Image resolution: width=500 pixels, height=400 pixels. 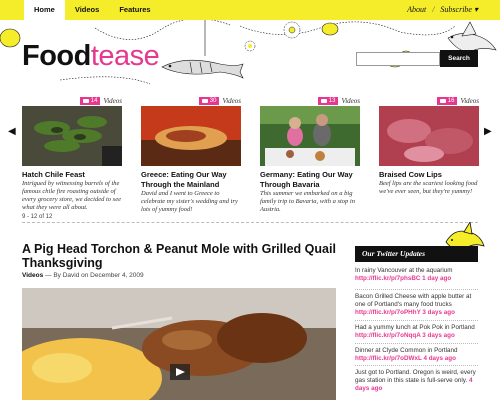 What do you see at coordinates (472, 37) in the screenshot?
I see `bird-icon` at bounding box center [472, 37].